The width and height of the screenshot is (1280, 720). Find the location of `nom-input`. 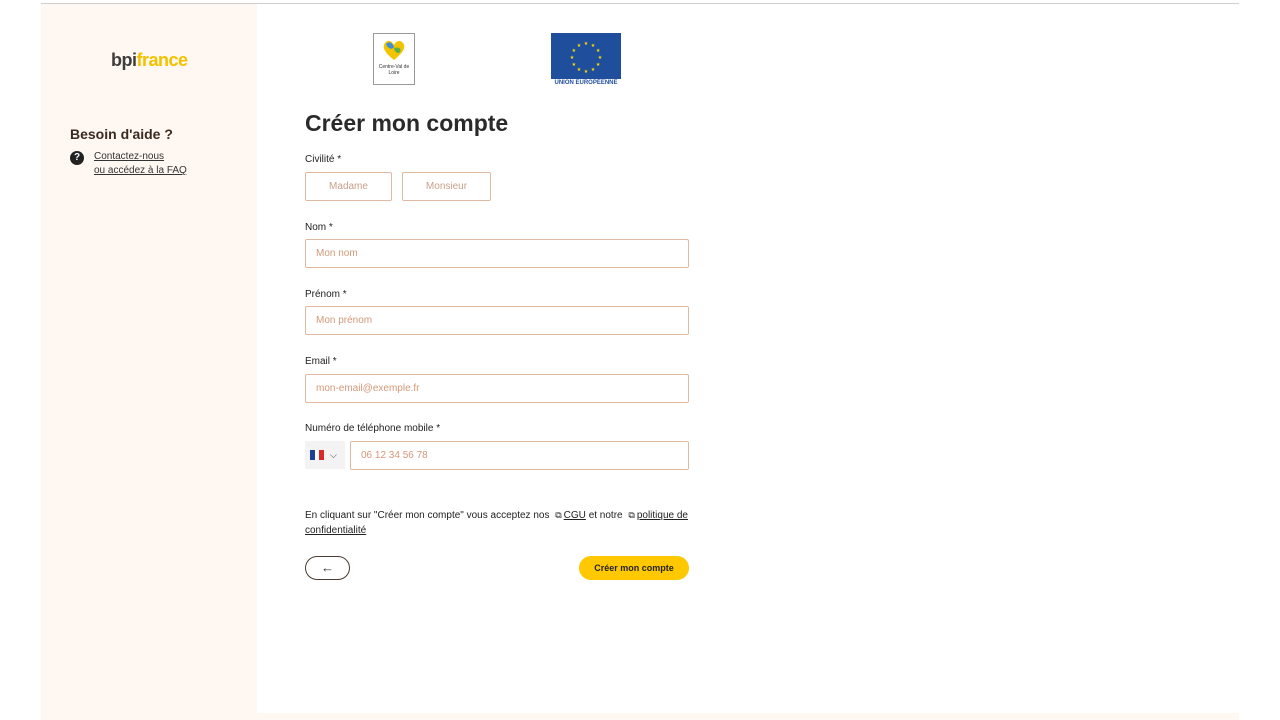

nom-input is located at coordinates (497, 253).